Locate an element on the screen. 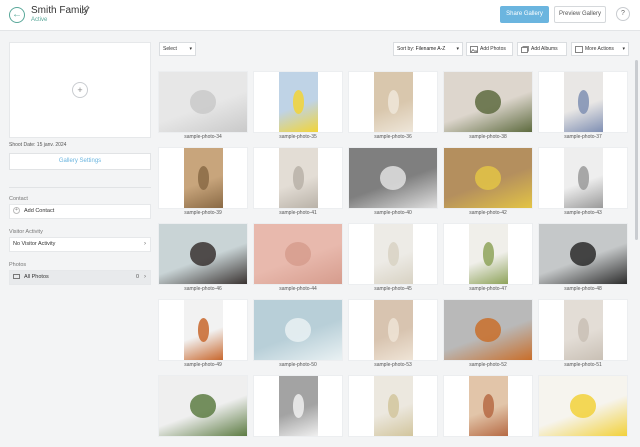  photo-card: sample-photo-38 is located at coordinates (488, 107).